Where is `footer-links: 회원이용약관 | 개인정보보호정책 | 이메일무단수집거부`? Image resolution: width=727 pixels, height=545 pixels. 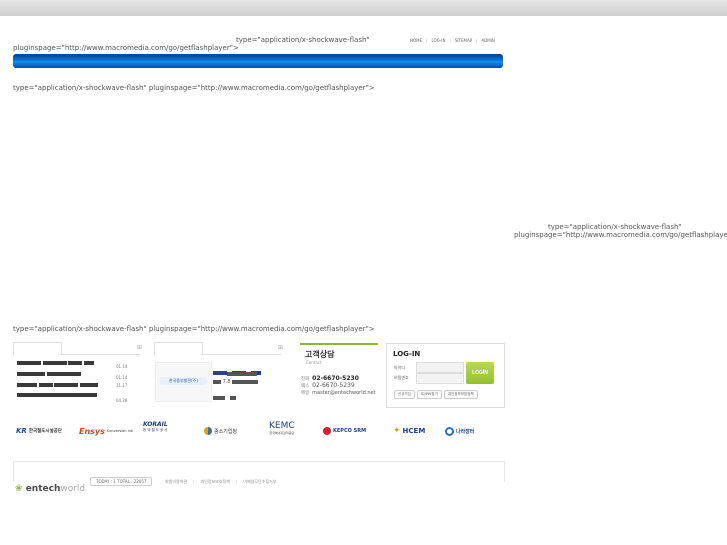 footer-links: 회원이용약관 | 개인정보보호정책 | 이메일무단수집거부 is located at coordinates (221, 482).